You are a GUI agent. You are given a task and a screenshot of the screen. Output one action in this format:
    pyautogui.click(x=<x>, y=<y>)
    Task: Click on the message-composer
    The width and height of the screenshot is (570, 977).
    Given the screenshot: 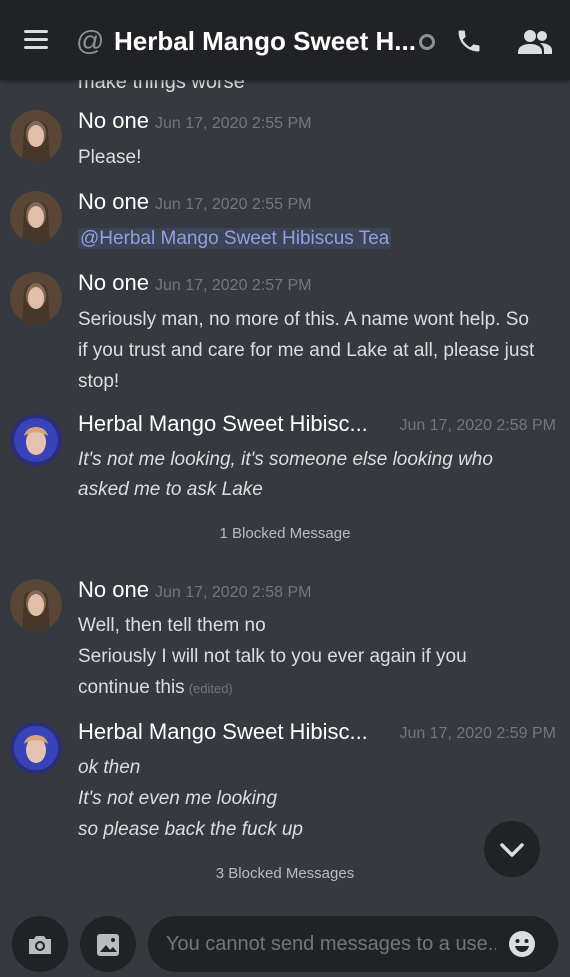 What is the action you would take?
    pyautogui.click(x=285, y=941)
    